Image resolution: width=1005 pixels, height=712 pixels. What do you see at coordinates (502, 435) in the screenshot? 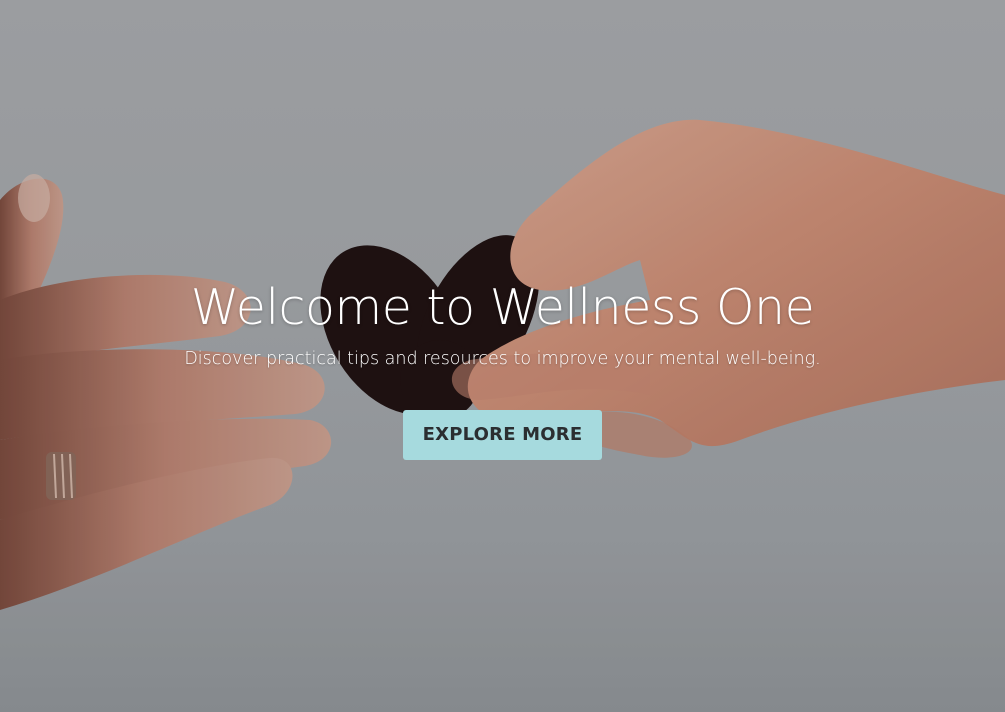
I see `explore-more-button: EXPLORE MORE` at bounding box center [502, 435].